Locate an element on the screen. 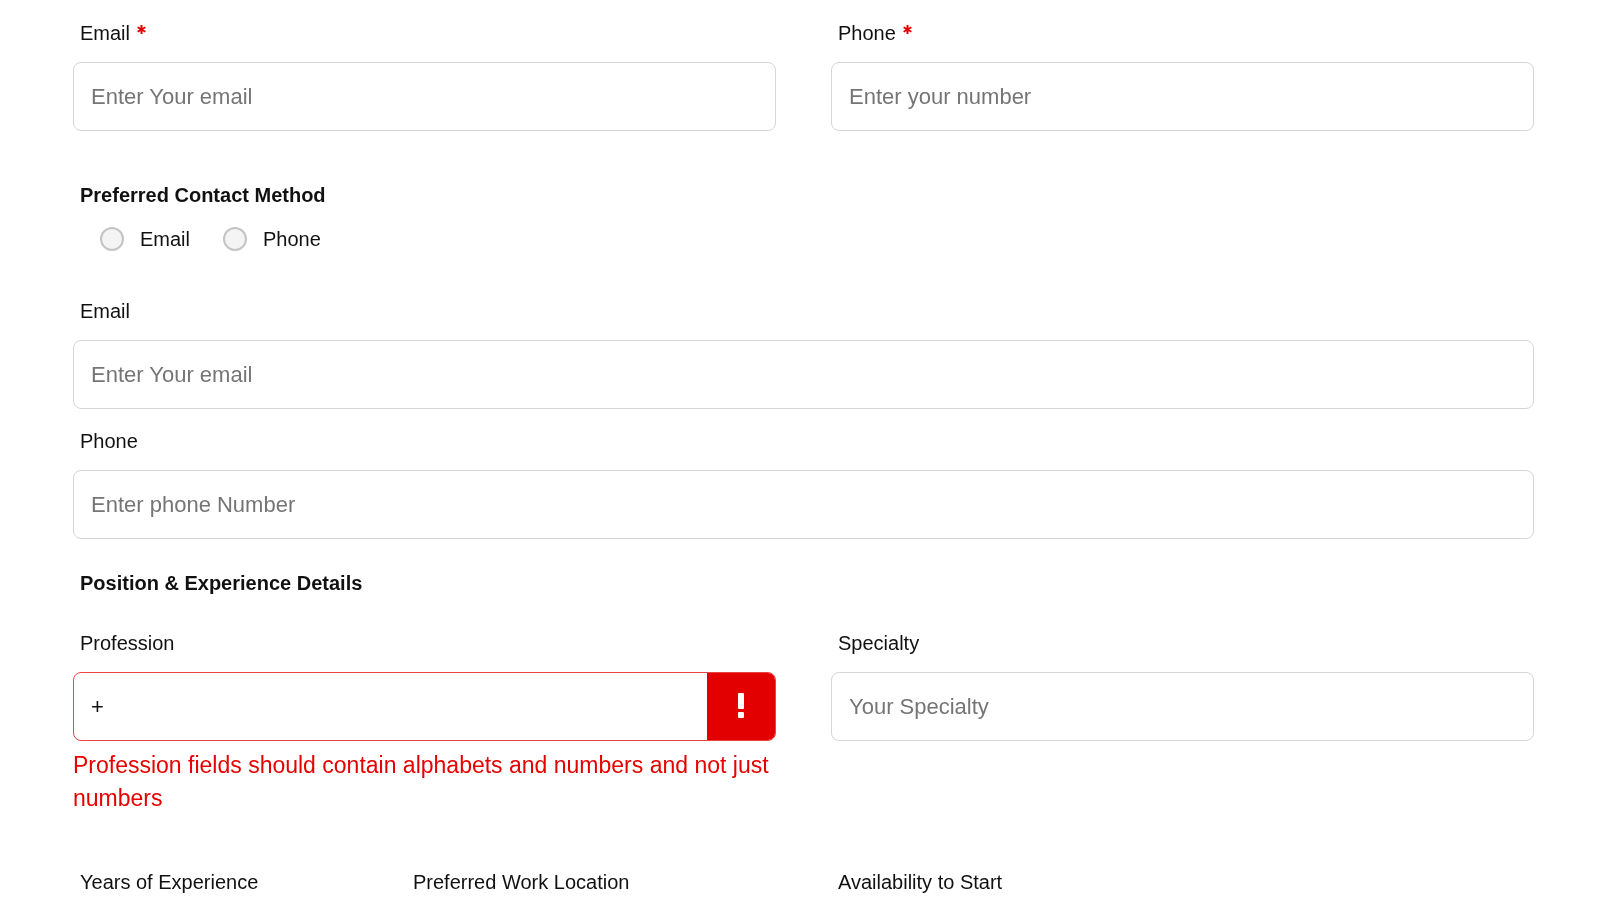  field-label: Preferred Work Location is located at coordinates (521, 882).